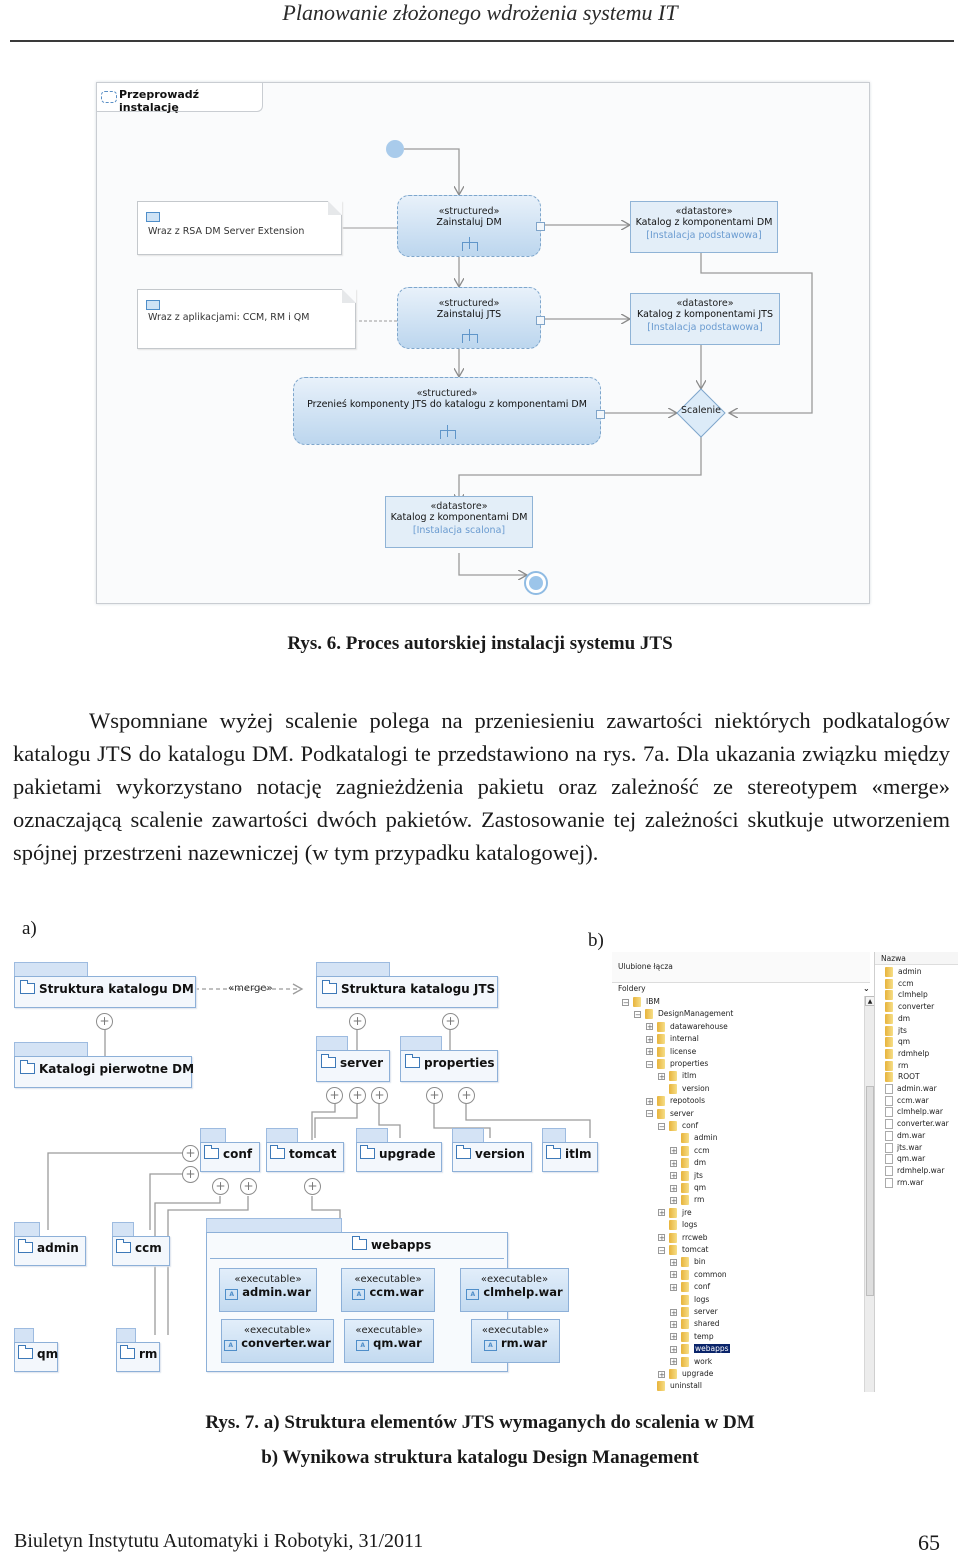 The width and height of the screenshot is (960, 1558). I want to click on tree-item: + dm, so click(688, 1163).